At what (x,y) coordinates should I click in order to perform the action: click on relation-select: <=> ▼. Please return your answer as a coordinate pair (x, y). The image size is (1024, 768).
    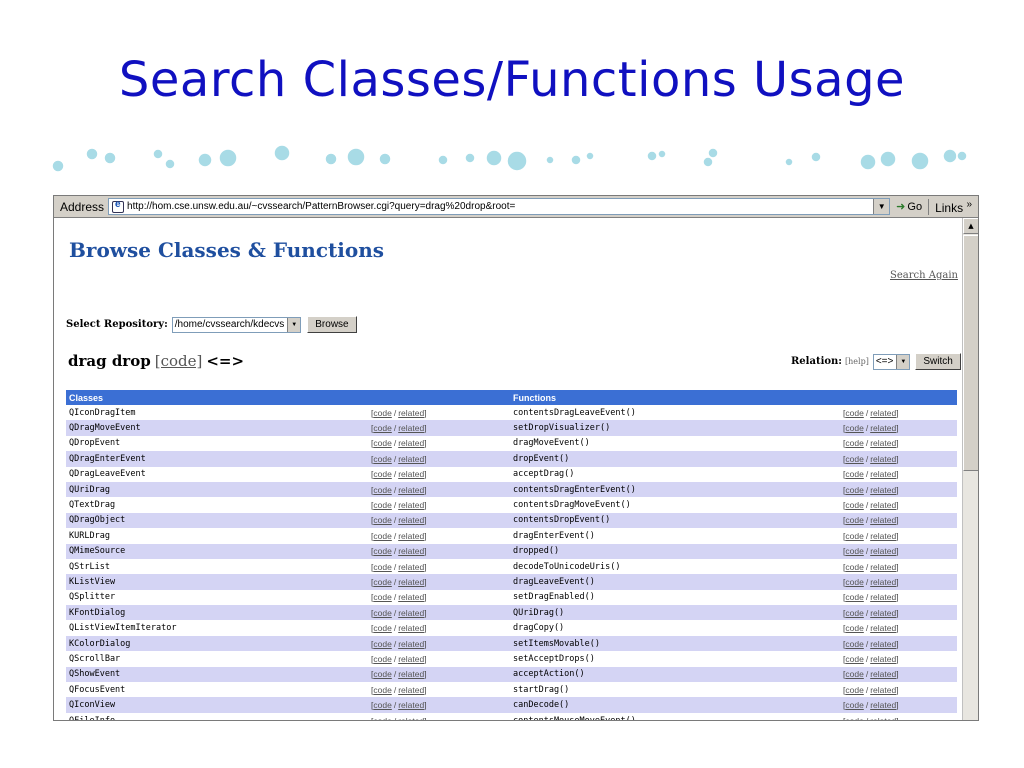
    Looking at the image, I should click on (891, 361).